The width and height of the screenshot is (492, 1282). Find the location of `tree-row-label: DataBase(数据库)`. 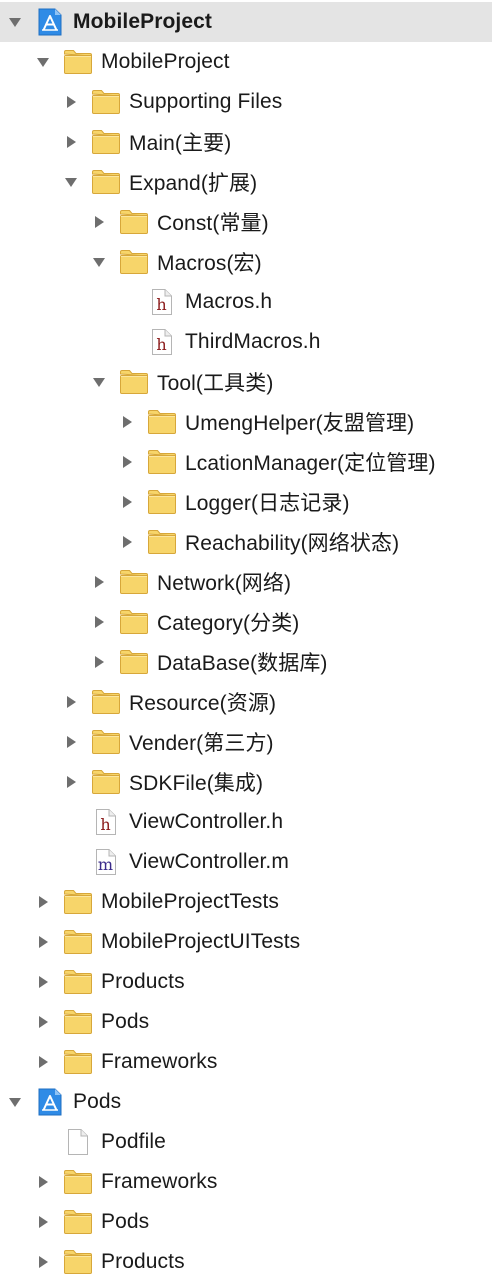

tree-row-label: DataBase(数据库) is located at coordinates (242, 663).